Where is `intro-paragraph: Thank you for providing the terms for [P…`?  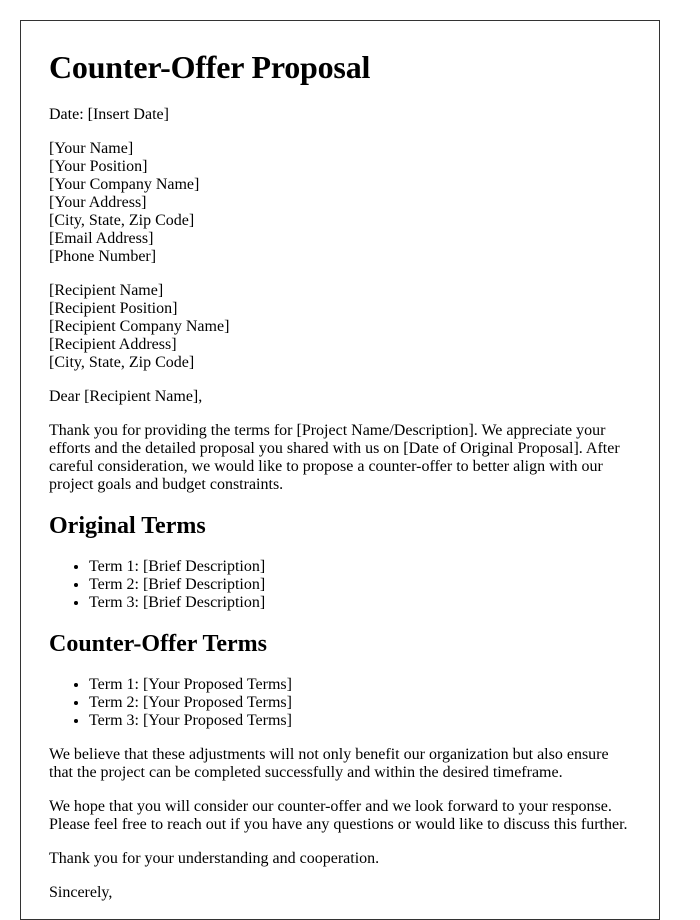
intro-paragraph: Thank you for providing the terms for [P… is located at coordinates (334, 457).